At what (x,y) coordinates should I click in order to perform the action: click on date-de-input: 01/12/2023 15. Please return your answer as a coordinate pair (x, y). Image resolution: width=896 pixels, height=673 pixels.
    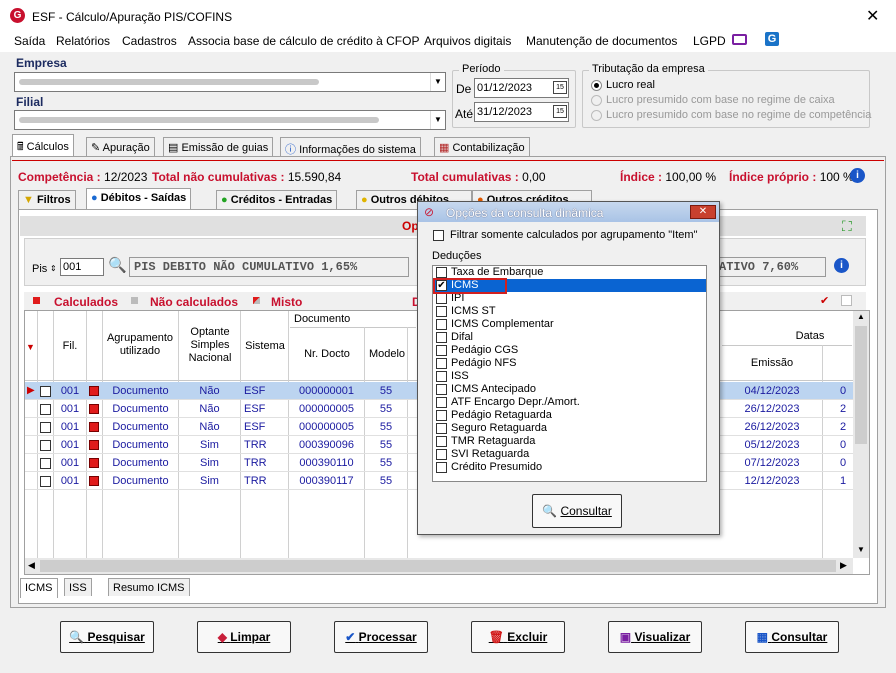
    Looking at the image, I should click on (521, 88).